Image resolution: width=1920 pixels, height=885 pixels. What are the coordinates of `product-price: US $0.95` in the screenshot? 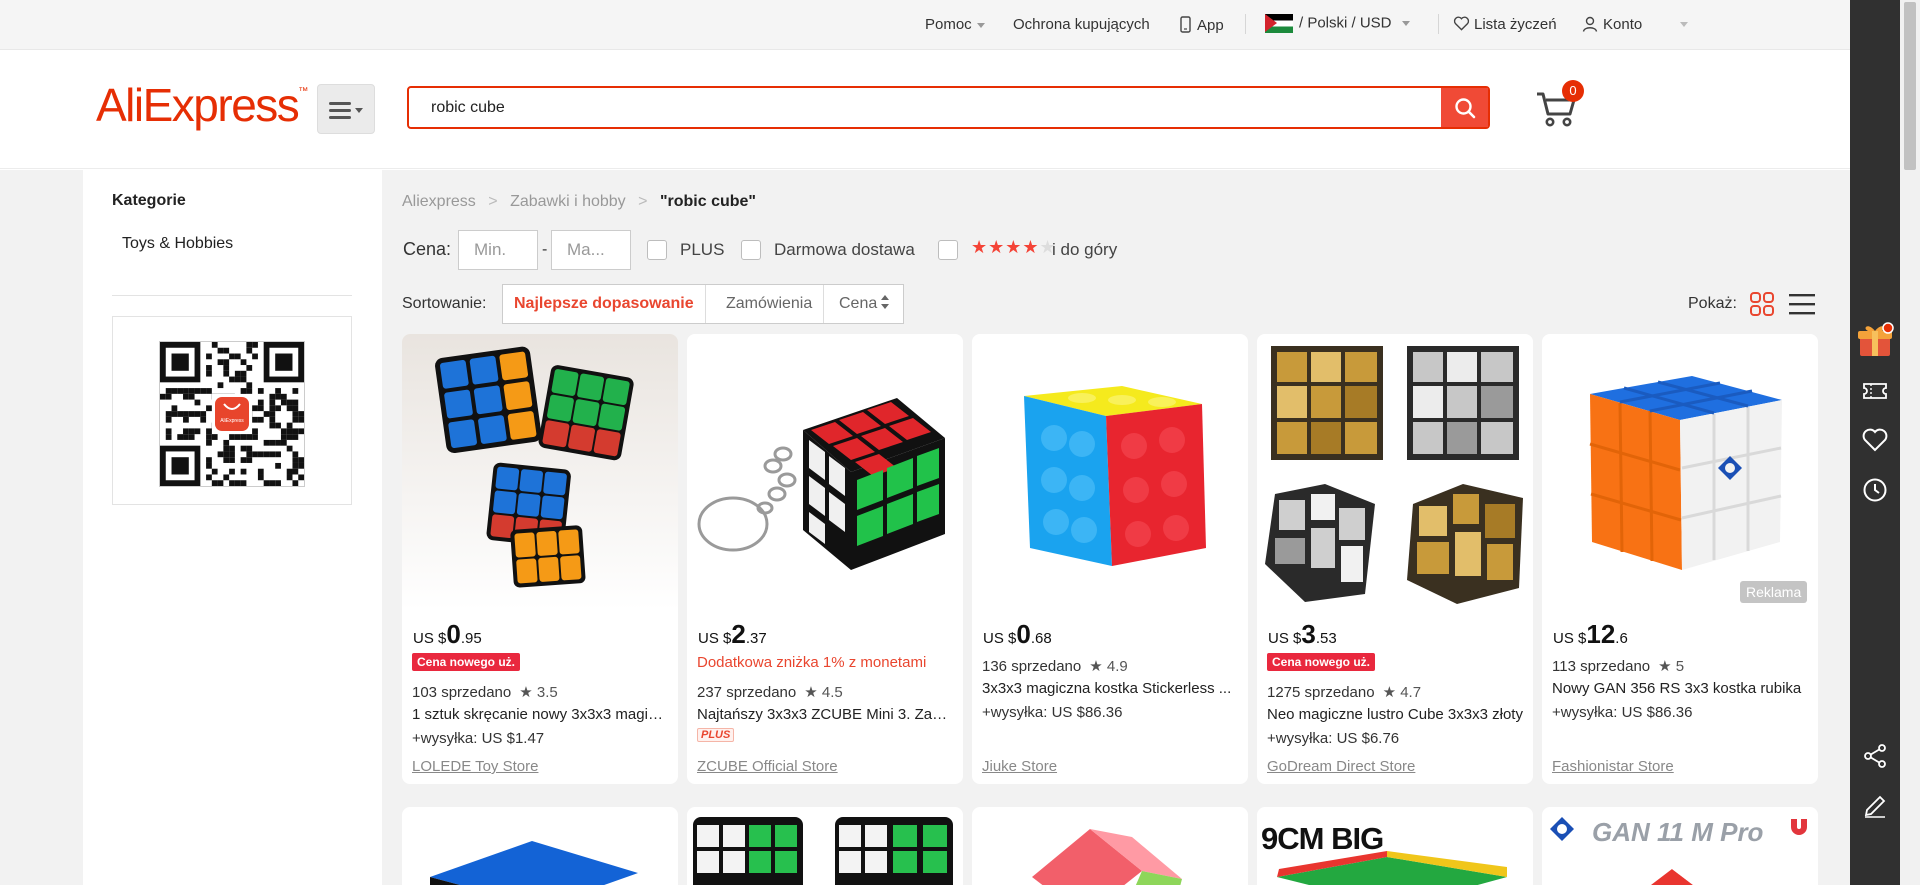 It's located at (447, 634).